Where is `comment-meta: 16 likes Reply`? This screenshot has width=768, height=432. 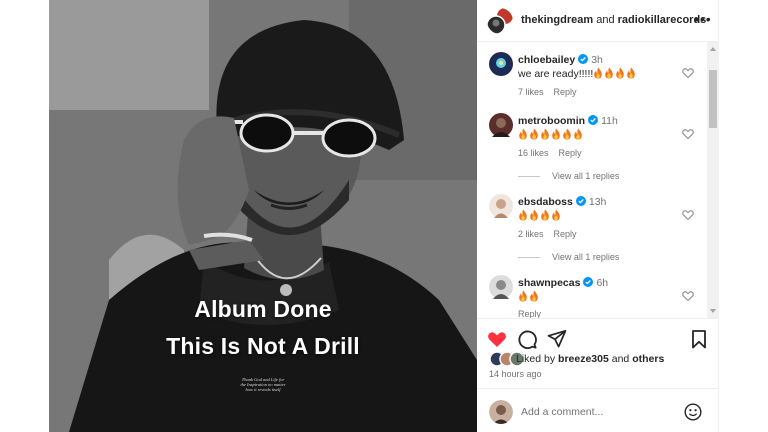
comment-meta: 16 likes Reply is located at coordinates (550, 153).